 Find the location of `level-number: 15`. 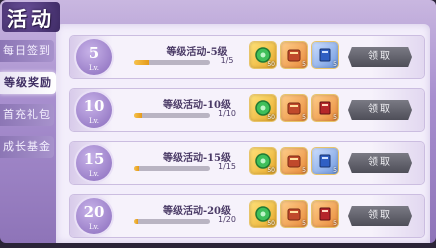

level-number: 15 is located at coordinates (94, 159).